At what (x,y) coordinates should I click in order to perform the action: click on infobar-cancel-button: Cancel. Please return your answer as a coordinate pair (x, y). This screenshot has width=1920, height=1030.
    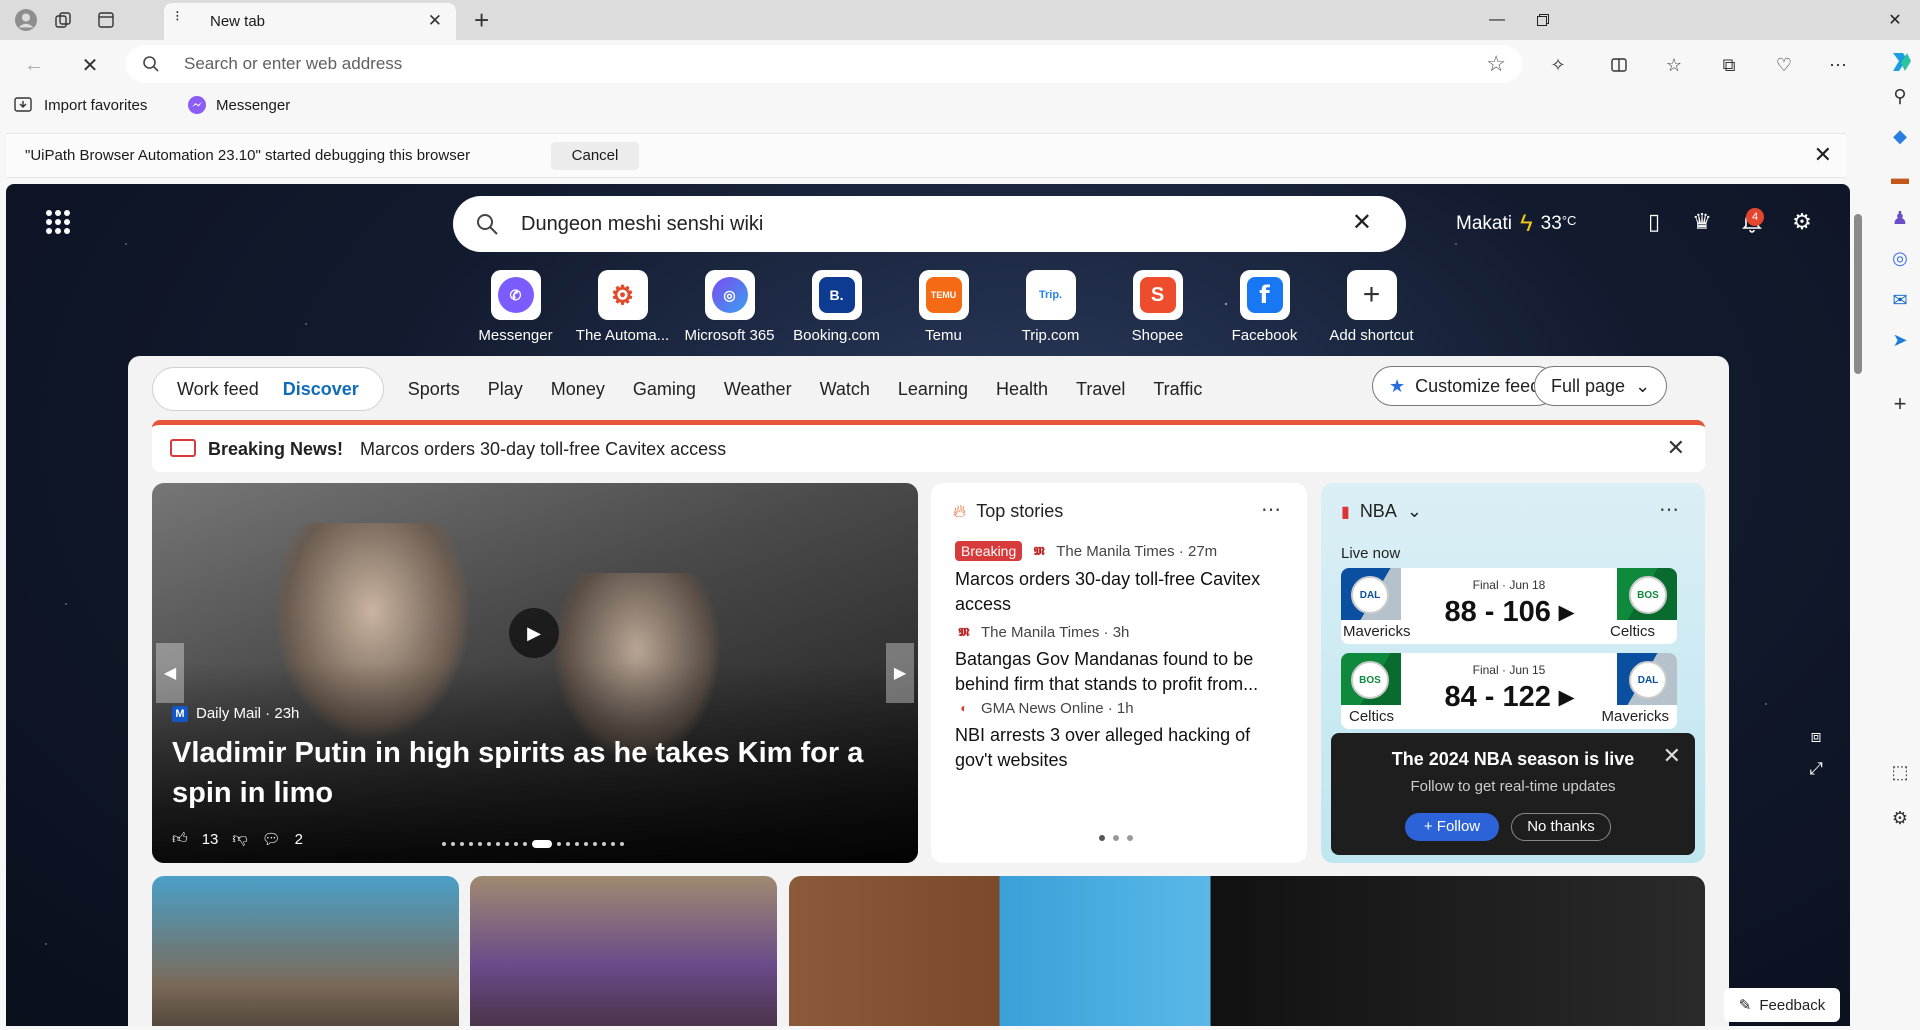
    Looking at the image, I should click on (595, 156).